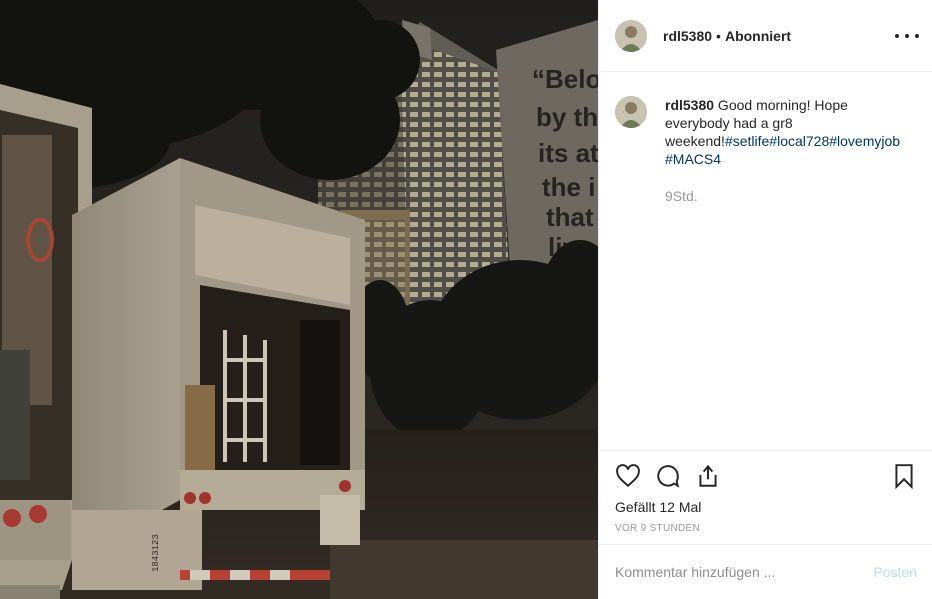 This screenshot has height=599, width=932. Describe the element at coordinates (744, 572) in the screenshot. I see `comment-input` at that location.